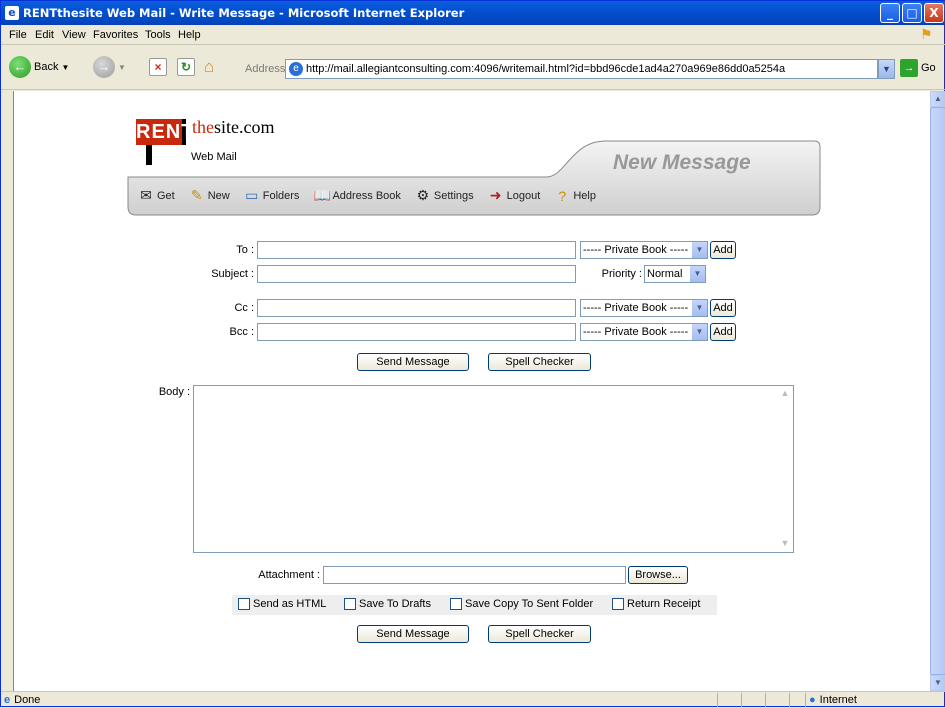 This screenshot has width=945, height=708. What do you see at coordinates (514, 195) in the screenshot?
I see `nav-logout: ➜ Logout` at bounding box center [514, 195].